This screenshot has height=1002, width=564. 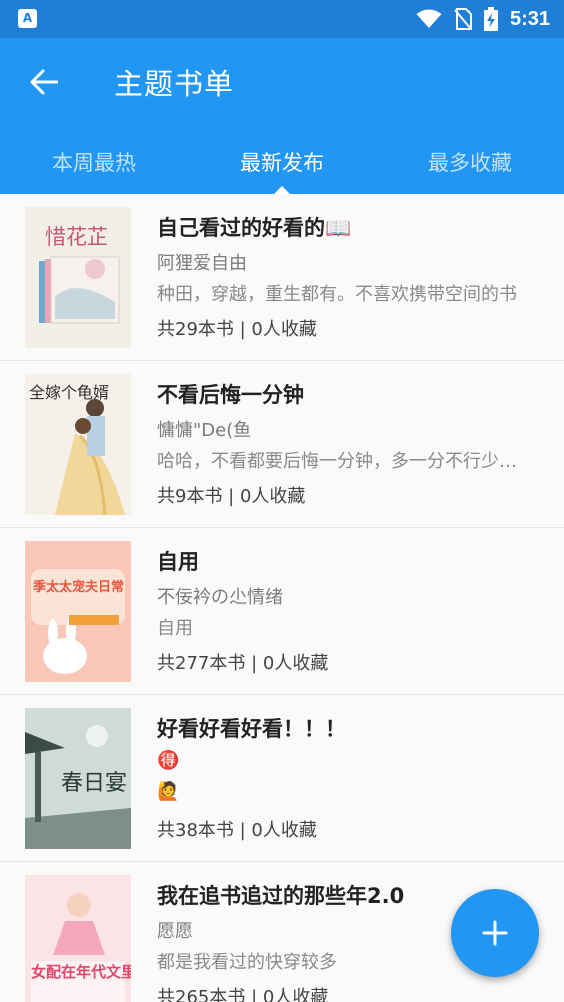 I want to click on booklist-title: 好看好看好看！！！, so click(x=251, y=729).